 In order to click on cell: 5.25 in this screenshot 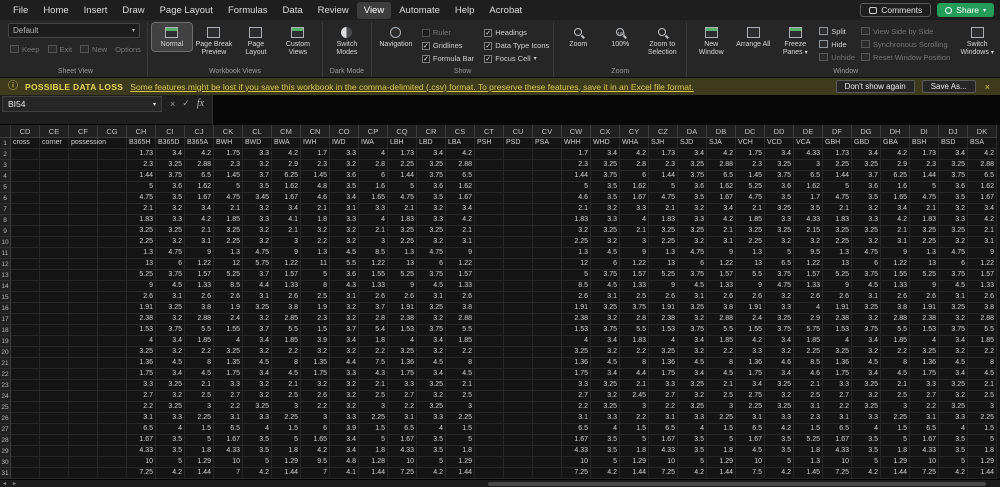, I will do `click(141, 275)`.